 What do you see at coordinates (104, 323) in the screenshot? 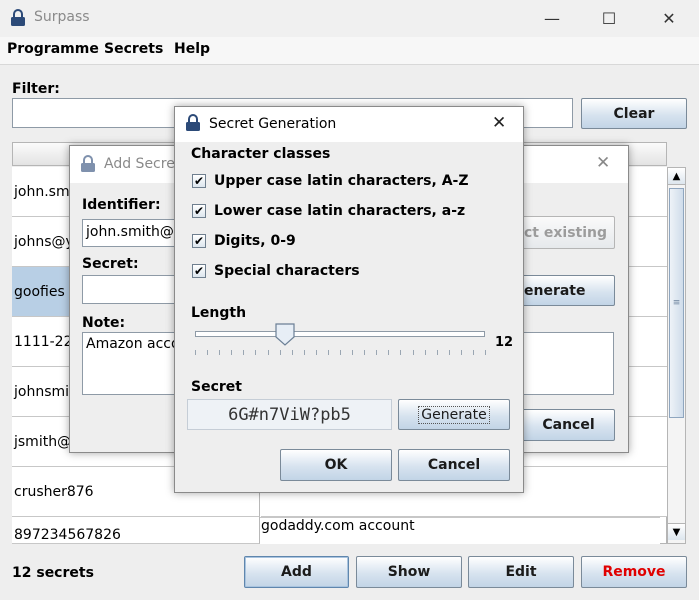
I see `note-label: Note:` at bounding box center [104, 323].